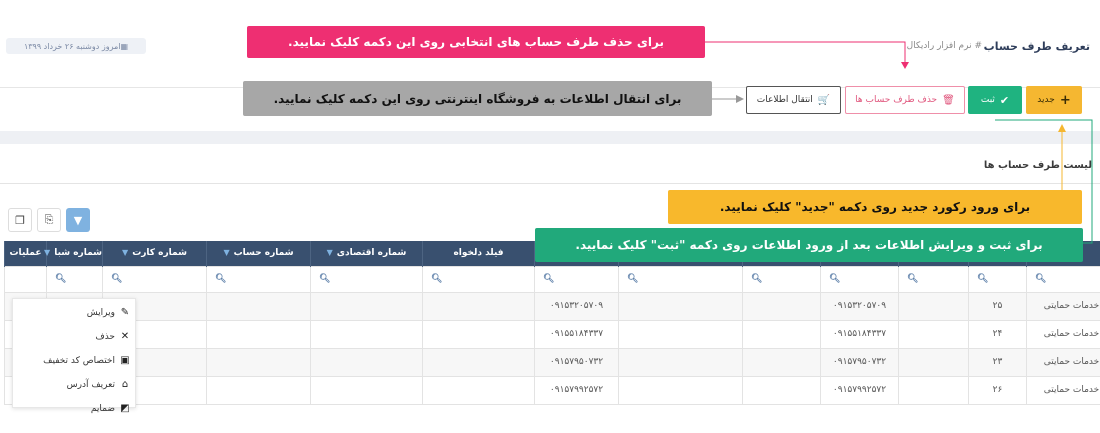 This screenshot has height=433, width=1100. I want to click on transfer-data-button: 🛒 انتقال اطلاعات, so click(793, 100).